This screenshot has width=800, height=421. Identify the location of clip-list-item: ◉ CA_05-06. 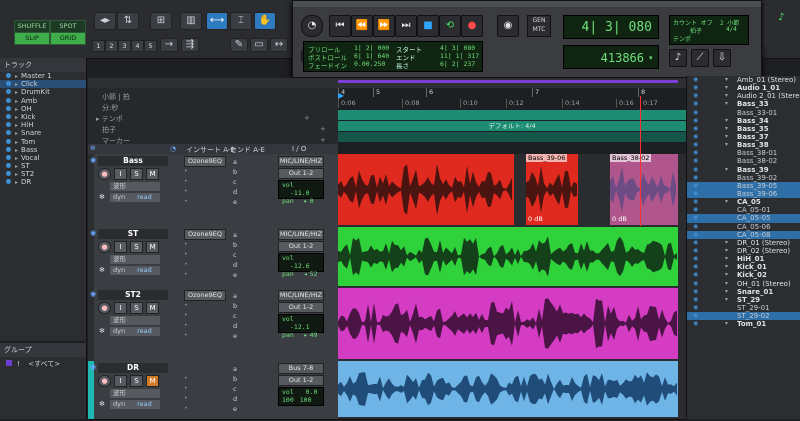
(743, 227).